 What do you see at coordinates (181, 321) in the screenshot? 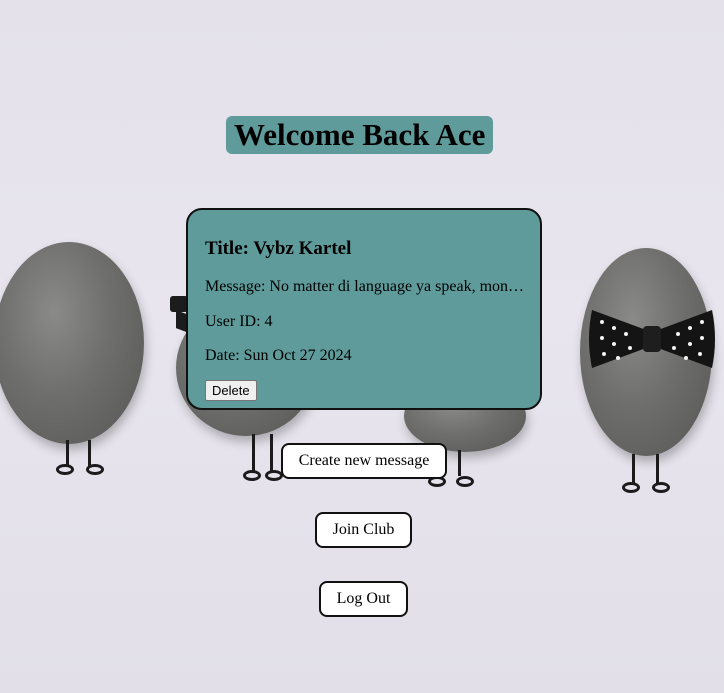
I see `sunglasses-arm` at bounding box center [181, 321].